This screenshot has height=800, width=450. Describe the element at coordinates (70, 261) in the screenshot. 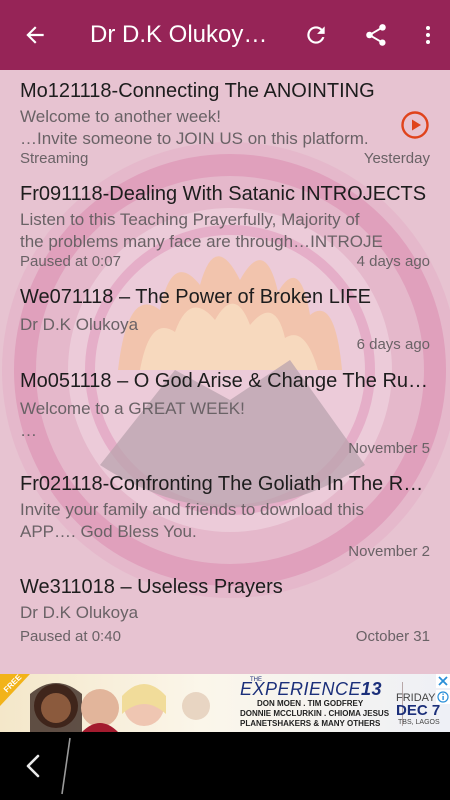

I see `episode-status: Paused at 0:07` at that location.